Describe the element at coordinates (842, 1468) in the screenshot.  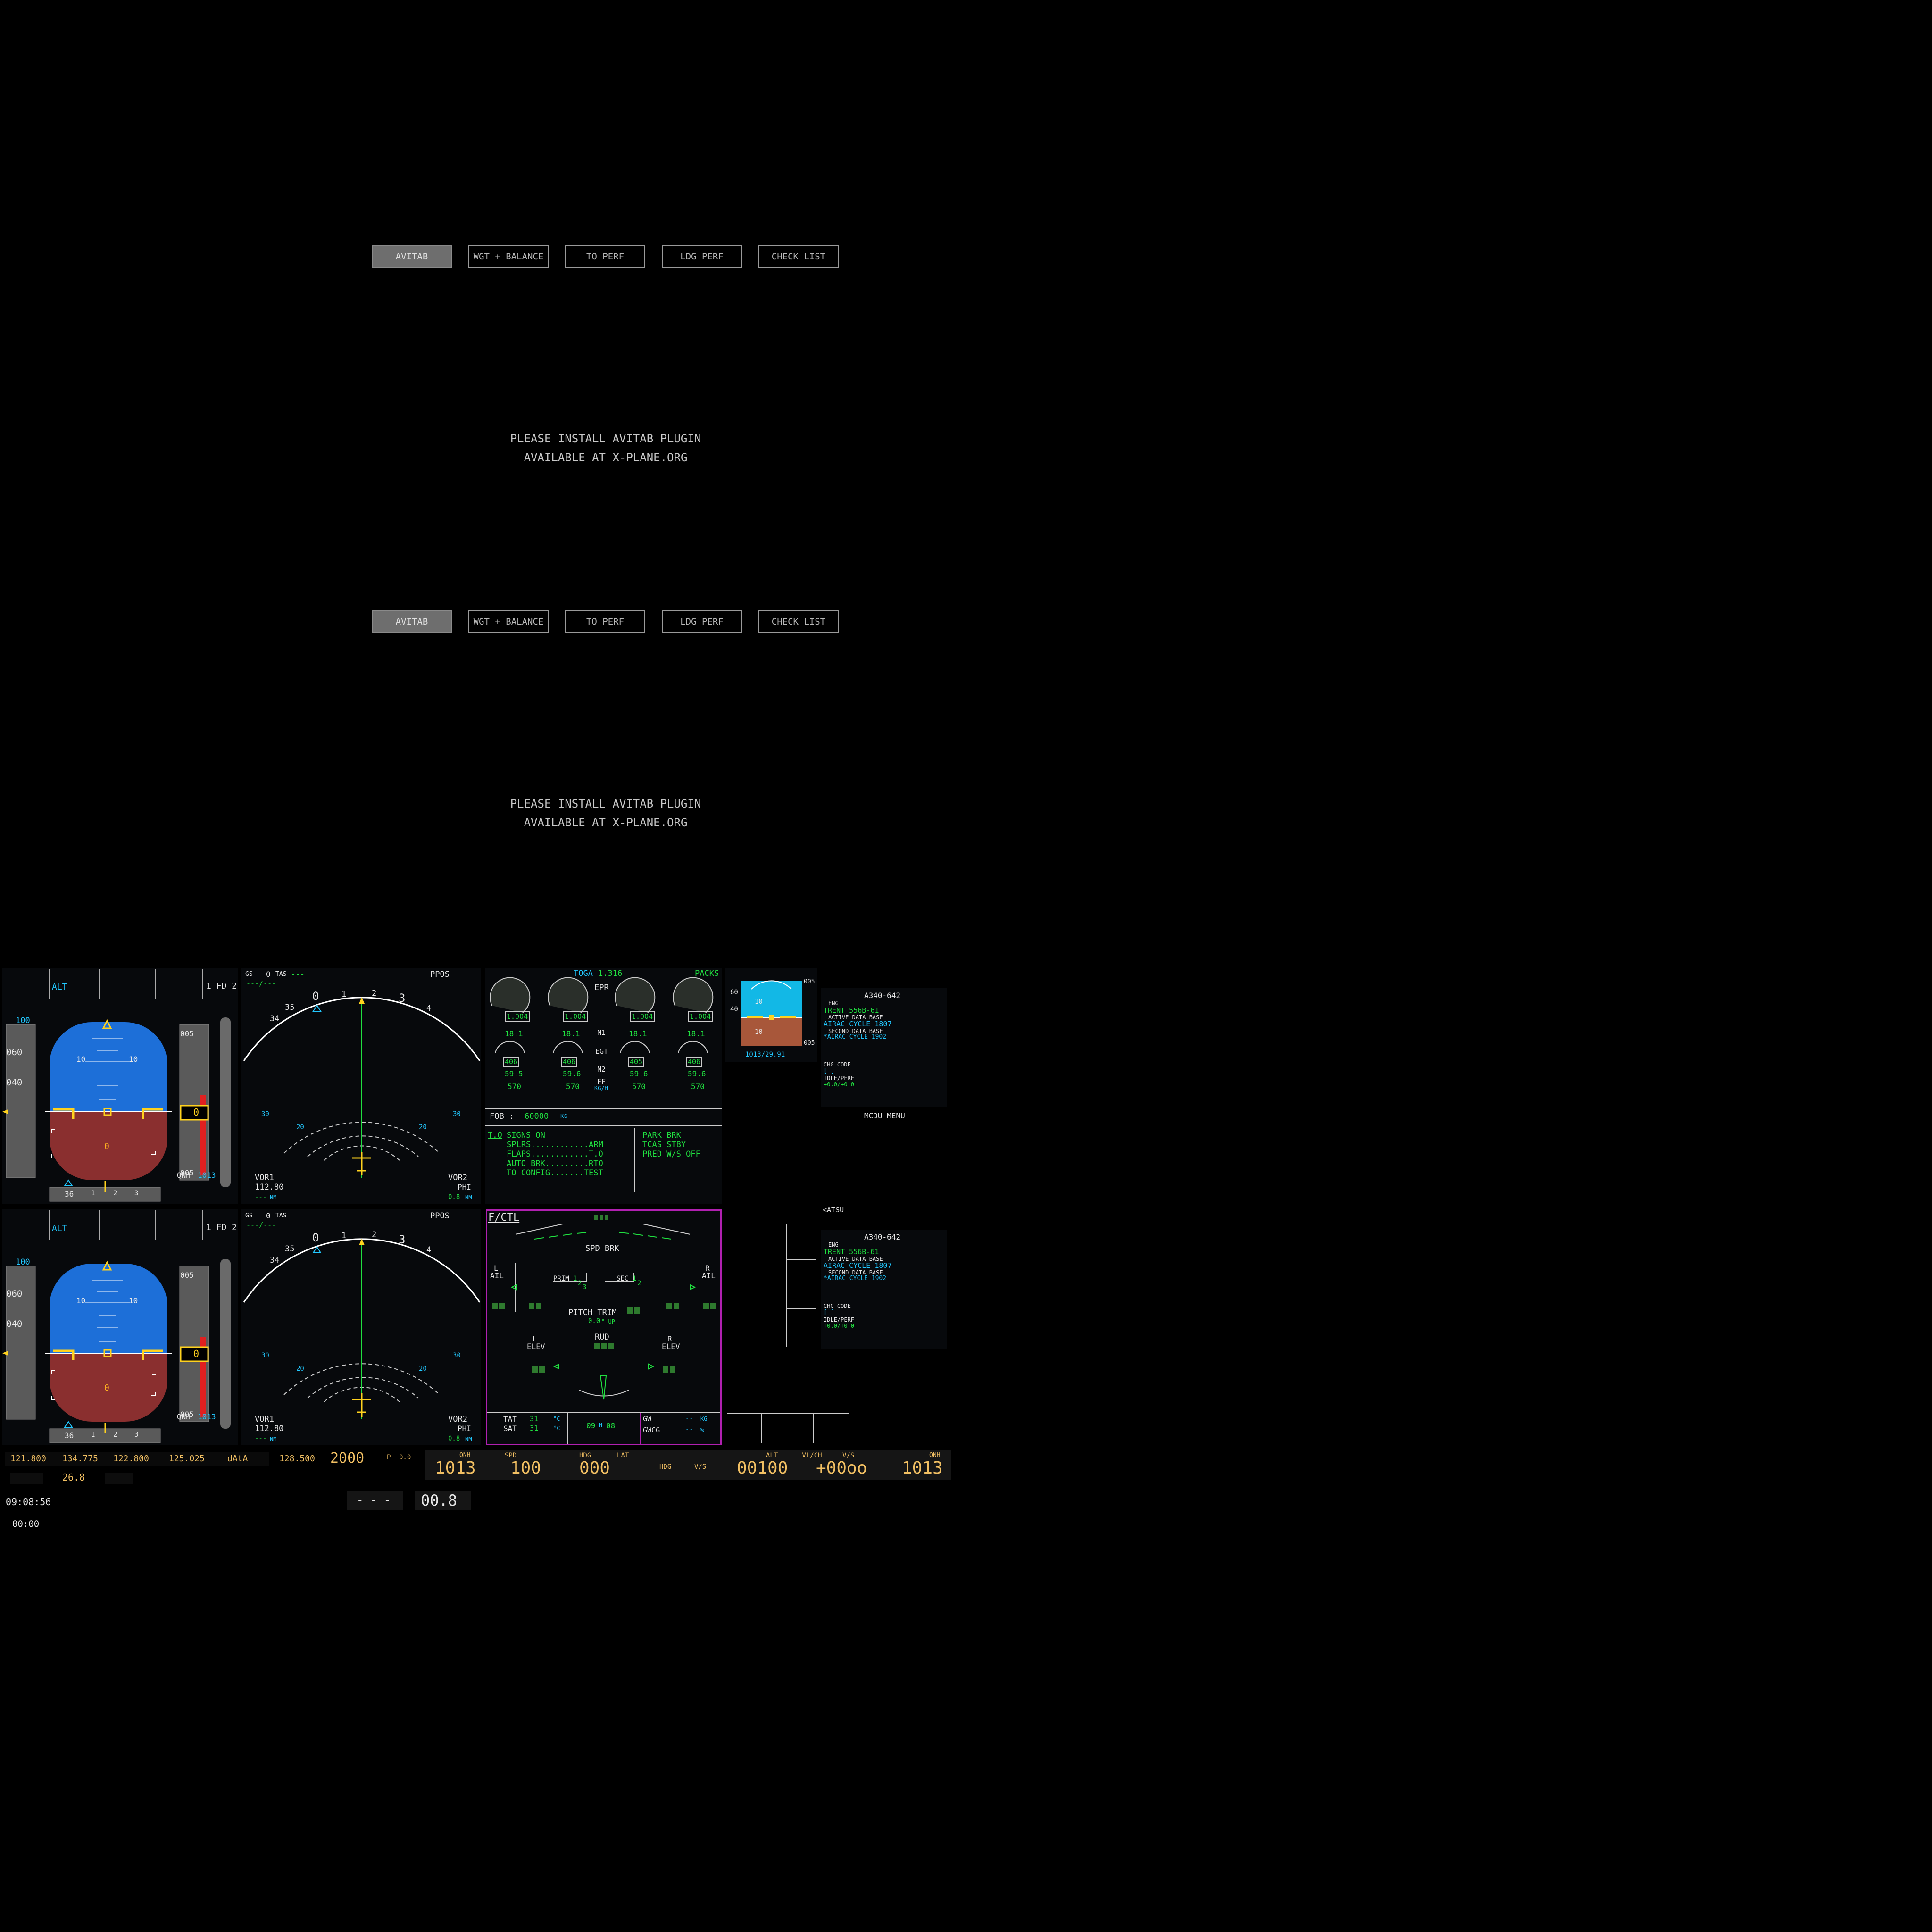
I see `fcu-vertical-speed: +00oo` at that location.